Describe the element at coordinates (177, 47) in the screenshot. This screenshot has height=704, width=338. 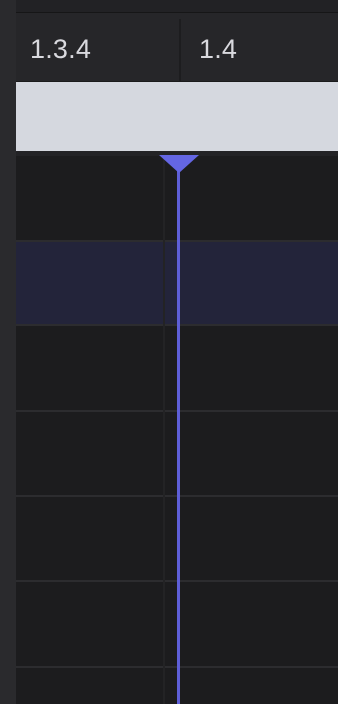
I see `timeline-ruler: 1.3.4 1.4` at that location.